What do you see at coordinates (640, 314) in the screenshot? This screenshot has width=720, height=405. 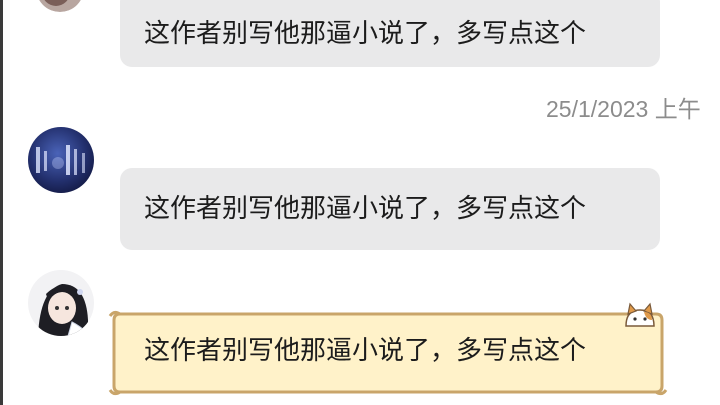 I see `cat-icon` at bounding box center [640, 314].